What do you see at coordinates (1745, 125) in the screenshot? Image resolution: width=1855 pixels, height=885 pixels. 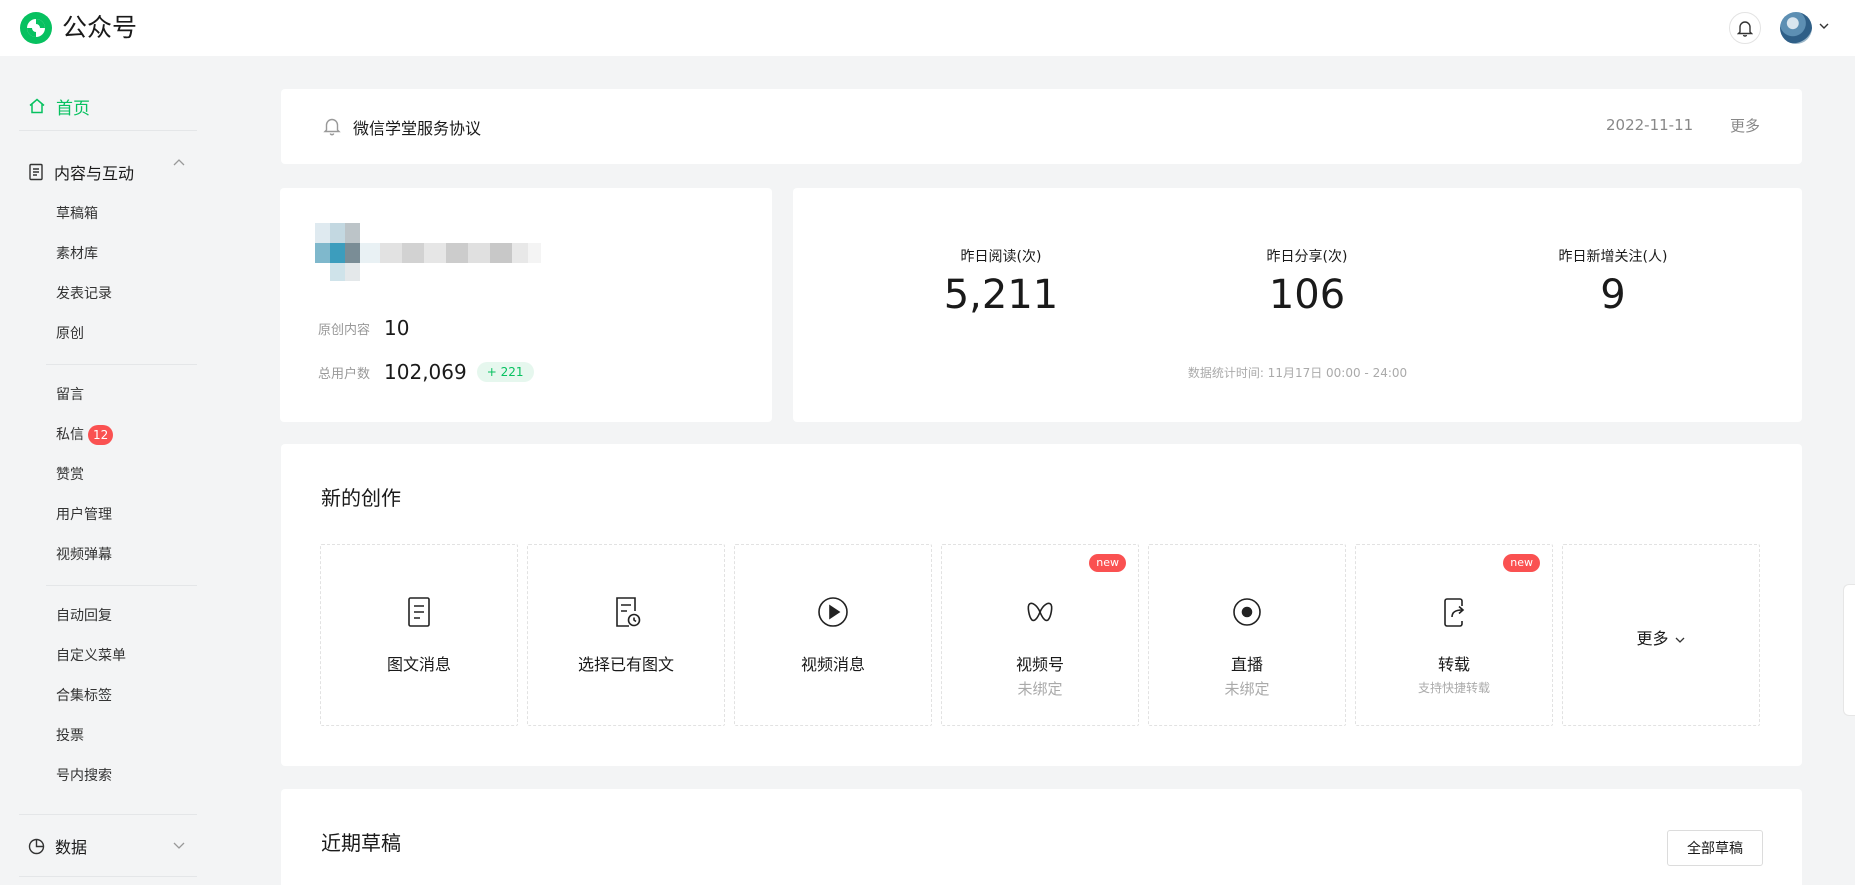 I see `notice-more-link: 更多` at bounding box center [1745, 125].